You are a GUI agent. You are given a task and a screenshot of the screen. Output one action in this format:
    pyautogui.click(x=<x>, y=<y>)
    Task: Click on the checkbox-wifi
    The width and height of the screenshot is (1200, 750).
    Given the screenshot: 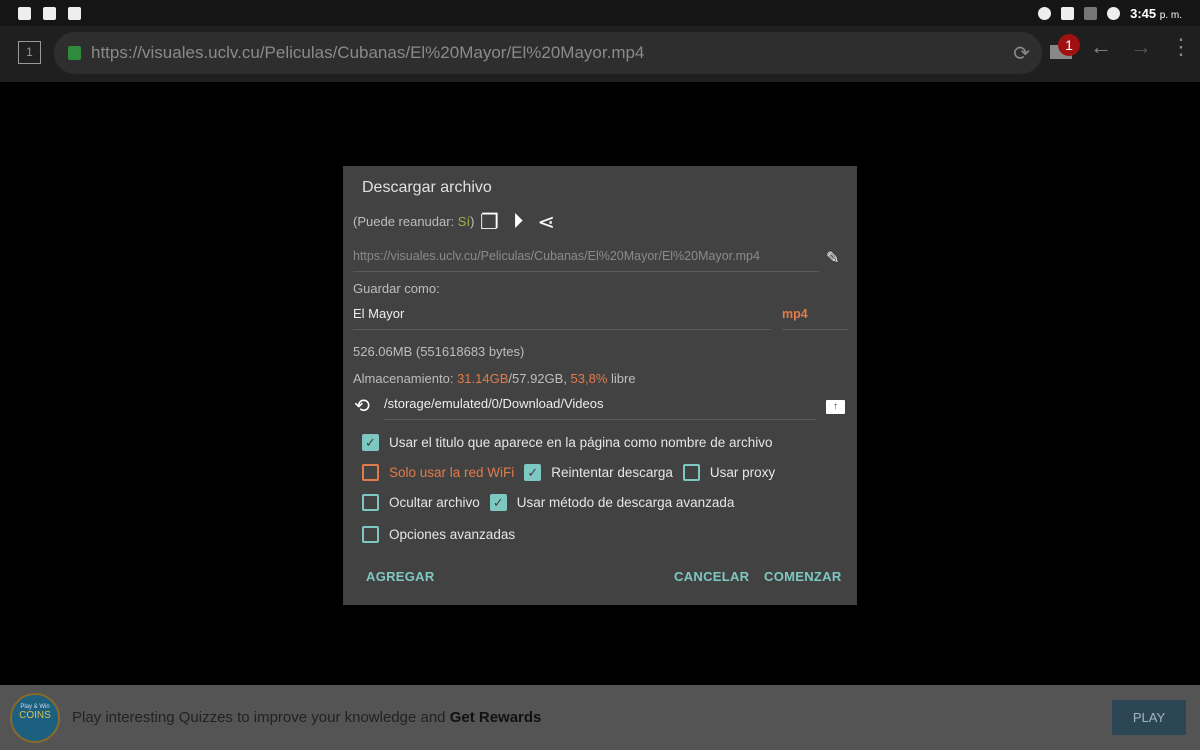 What is the action you would take?
    pyautogui.click(x=370, y=472)
    